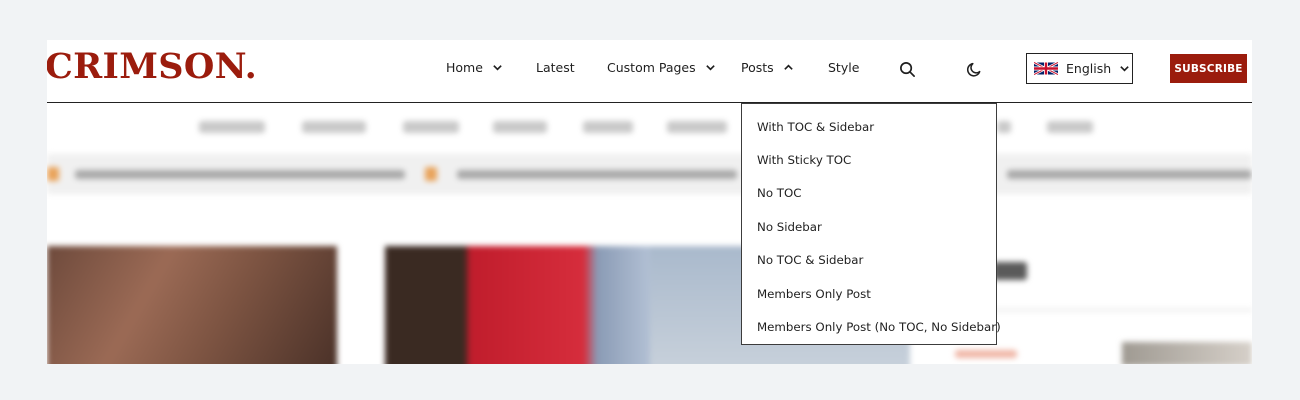  I want to click on search-icon, so click(907, 69).